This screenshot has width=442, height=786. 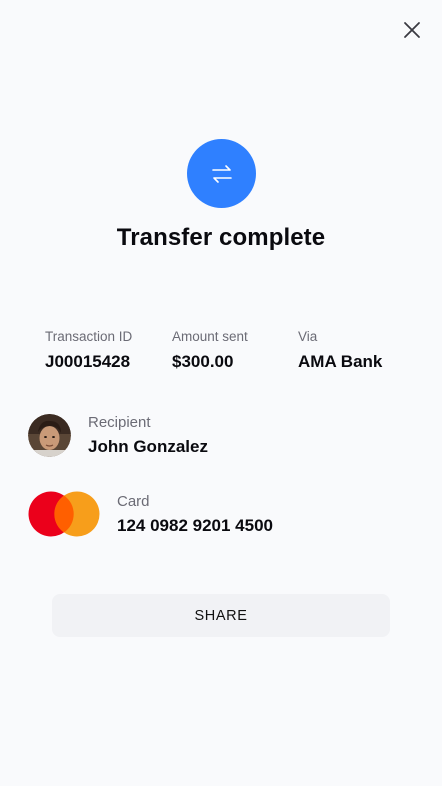 What do you see at coordinates (89, 336) in the screenshot?
I see `detail-label: Transaction ID` at bounding box center [89, 336].